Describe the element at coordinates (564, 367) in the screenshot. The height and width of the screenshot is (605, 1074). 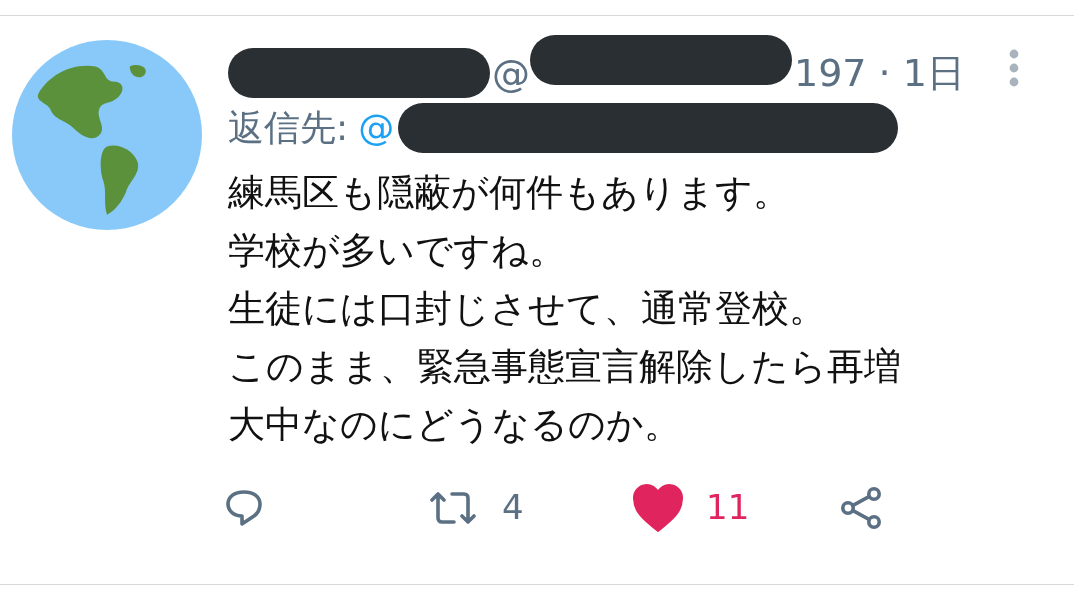
I see `tweet-text-line: このまま、緊急事態宣言解除したら再増` at that location.